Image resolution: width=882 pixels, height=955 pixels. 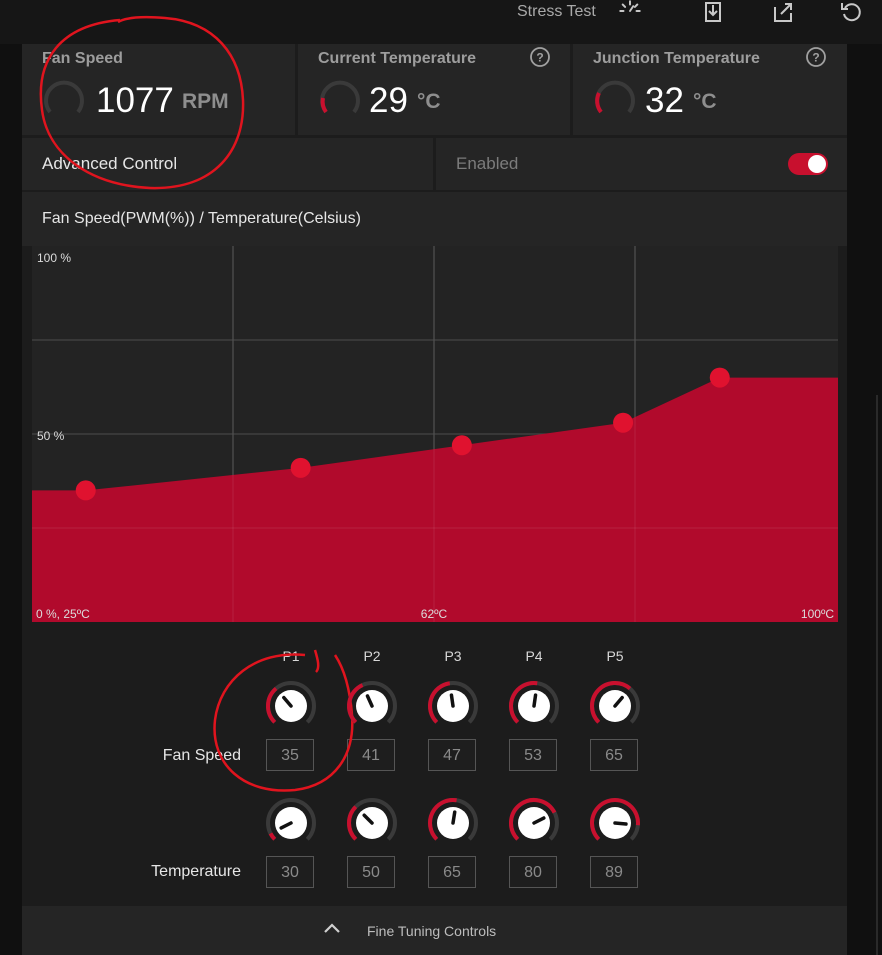 I want to click on y-tick-label-50: 50 %, so click(x=51, y=436).